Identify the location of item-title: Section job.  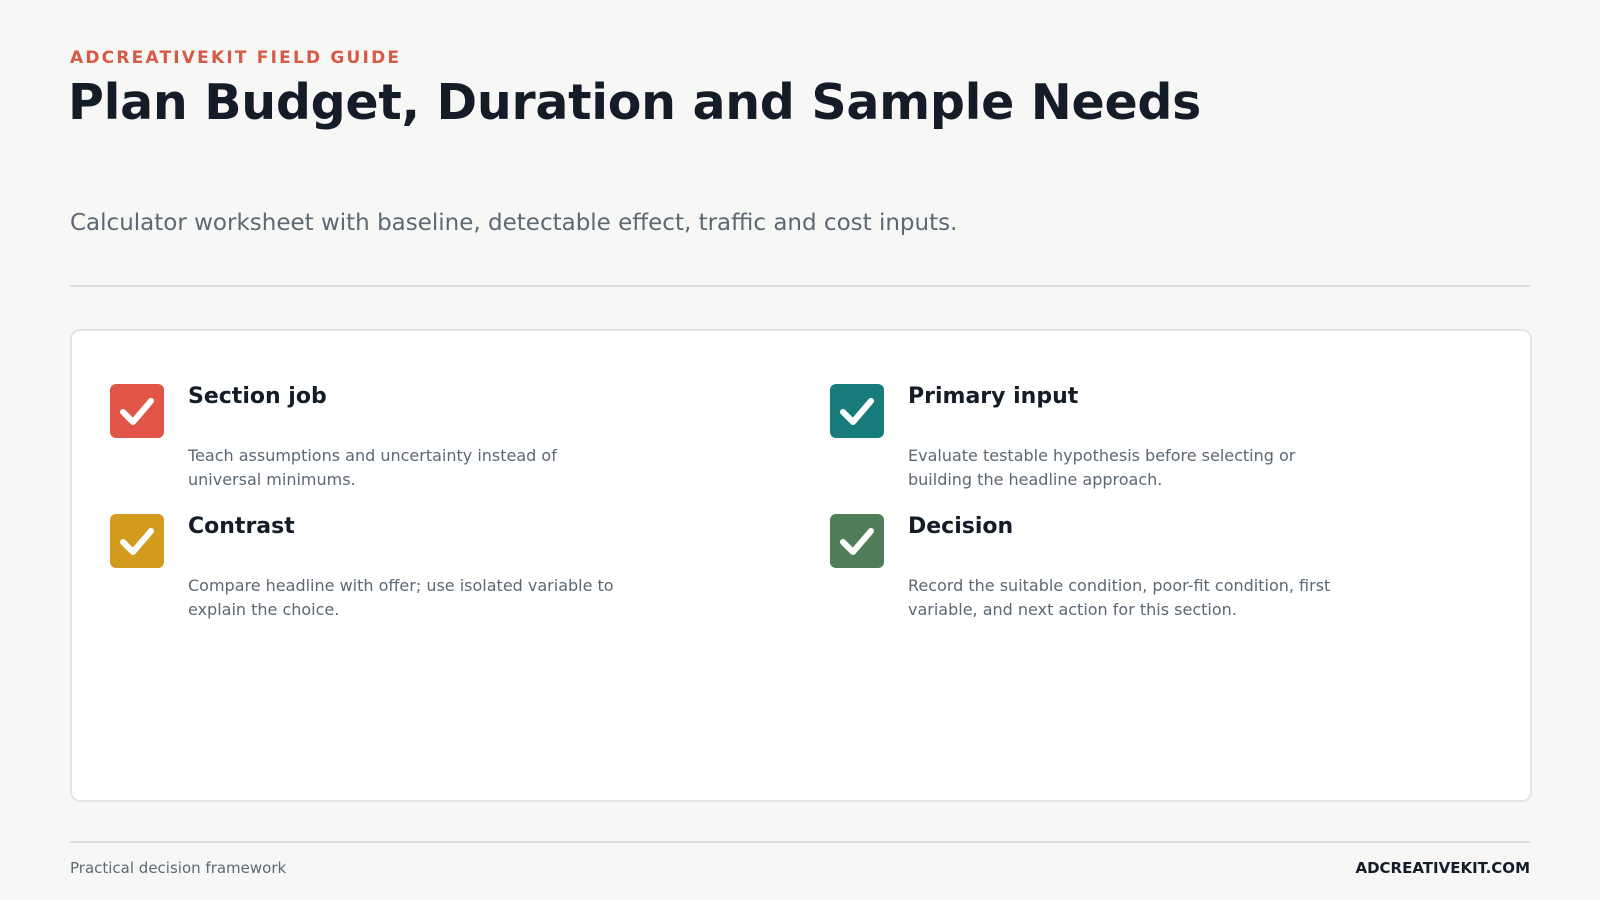
(257, 396).